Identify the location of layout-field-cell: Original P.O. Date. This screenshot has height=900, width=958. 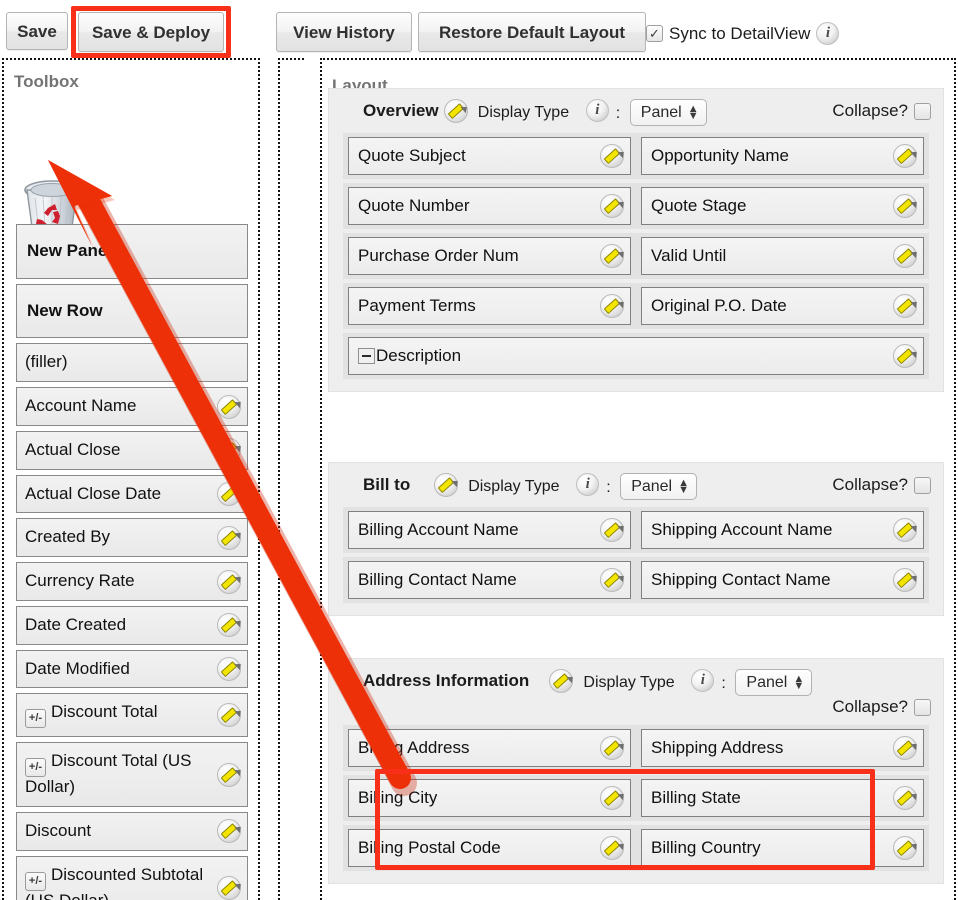
(782, 306).